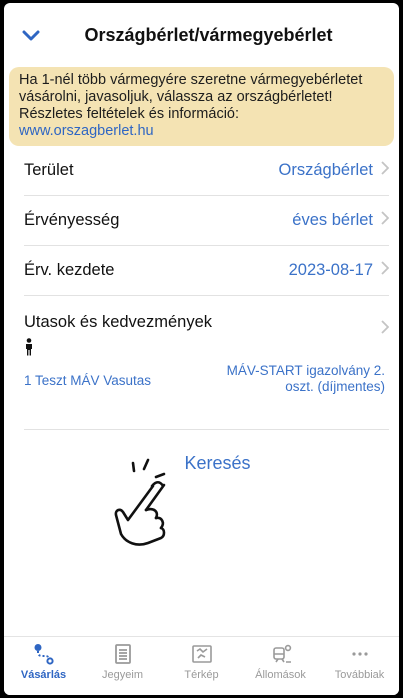 The height and width of the screenshot is (698, 403). I want to click on person-icon, so click(29, 349).